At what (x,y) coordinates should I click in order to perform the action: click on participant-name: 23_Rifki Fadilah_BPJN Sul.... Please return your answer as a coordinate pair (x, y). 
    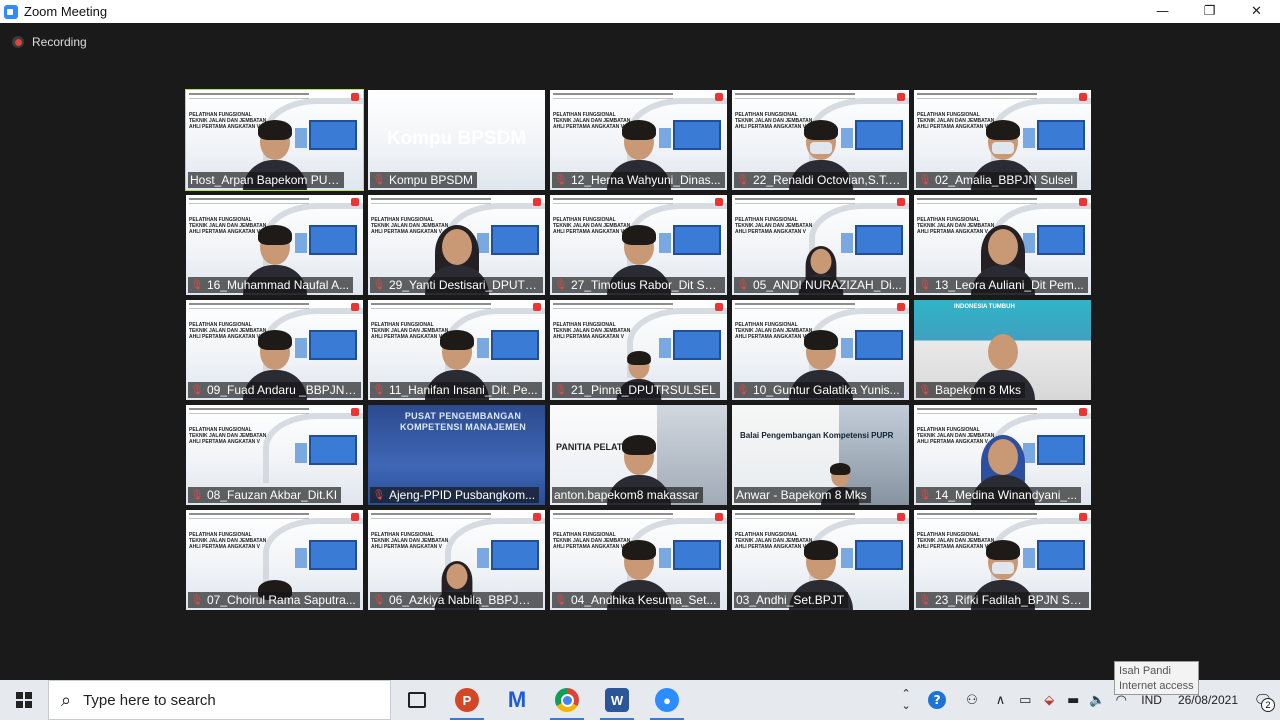
    Looking at the image, I should click on (1010, 600).